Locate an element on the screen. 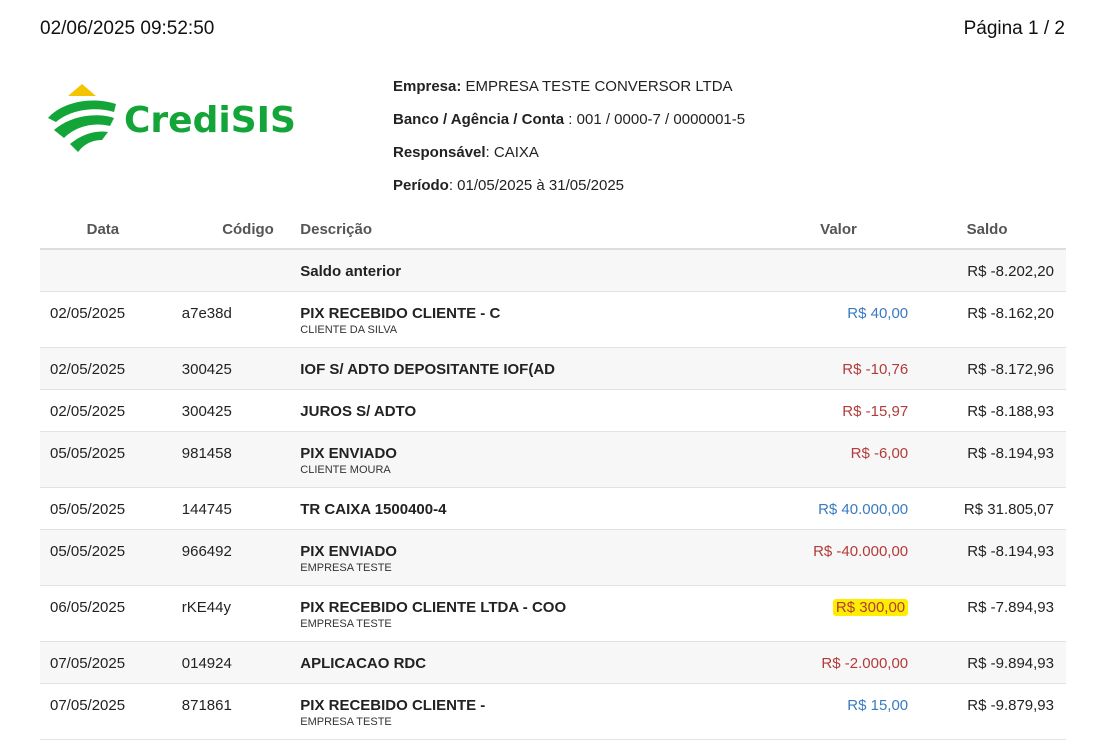 This screenshot has height=746, width=1107. page-number: Página 1 / 2 is located at coordinates (1014, 28).